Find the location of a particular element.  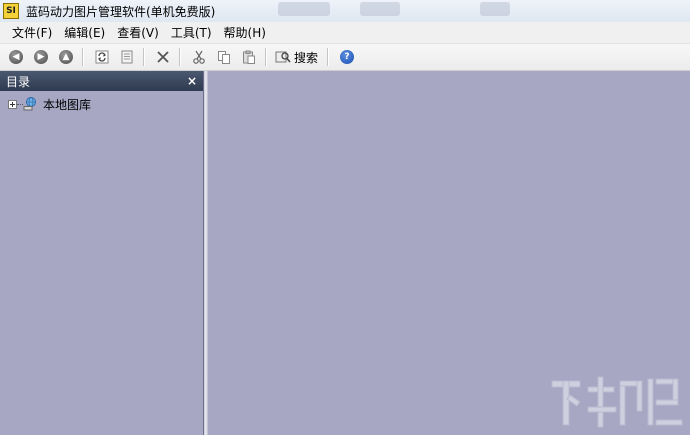

menu-tools: 工具(T) is located at coordinates (191, 32).